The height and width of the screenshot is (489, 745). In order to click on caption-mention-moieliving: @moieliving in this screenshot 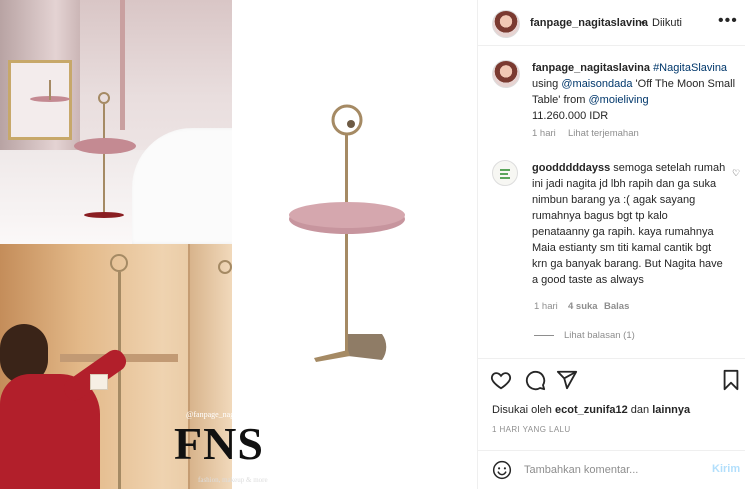, I will do `click(619, 100)`.